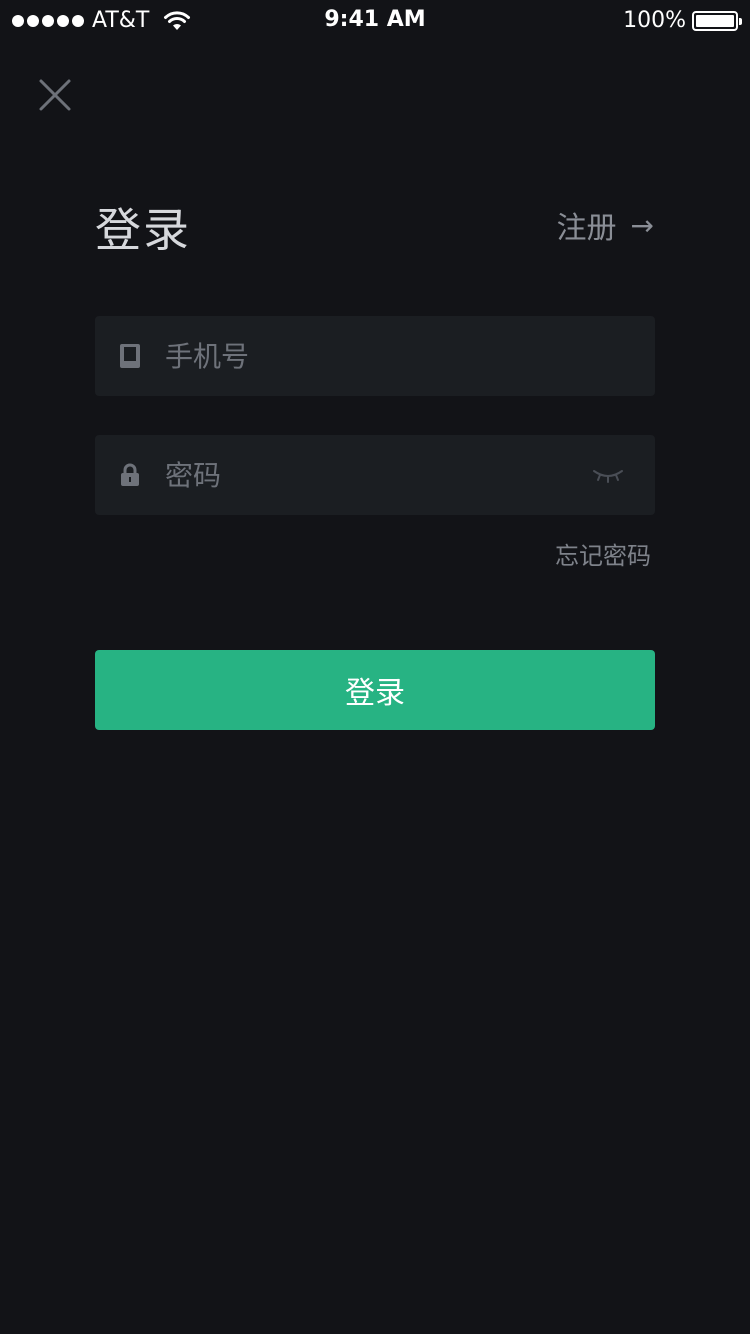 This screenshot has height=1334, width=750. What do you see at coordinates (410, 356) in the screenshot?
I see `phone-input` at bounding box center [410, 356].